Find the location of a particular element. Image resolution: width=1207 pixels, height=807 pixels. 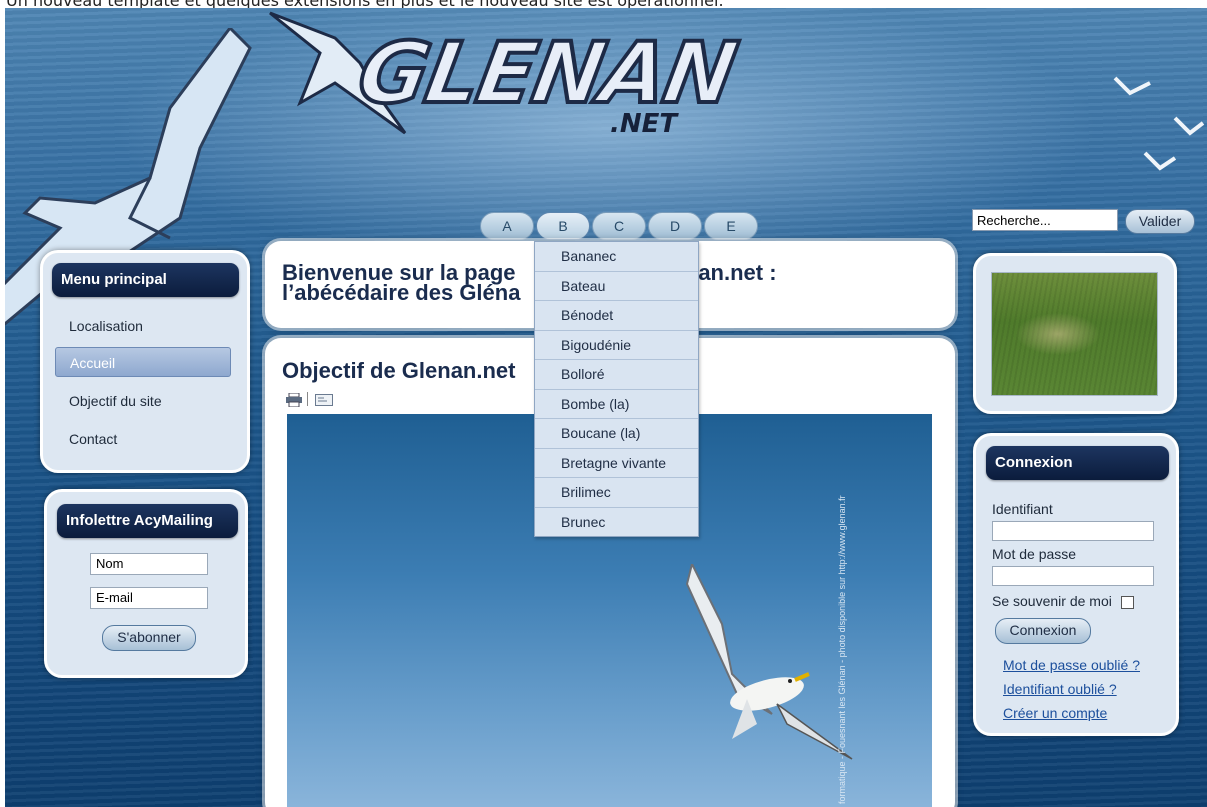

newsletter-email-field is located at coordinates (149, 598).